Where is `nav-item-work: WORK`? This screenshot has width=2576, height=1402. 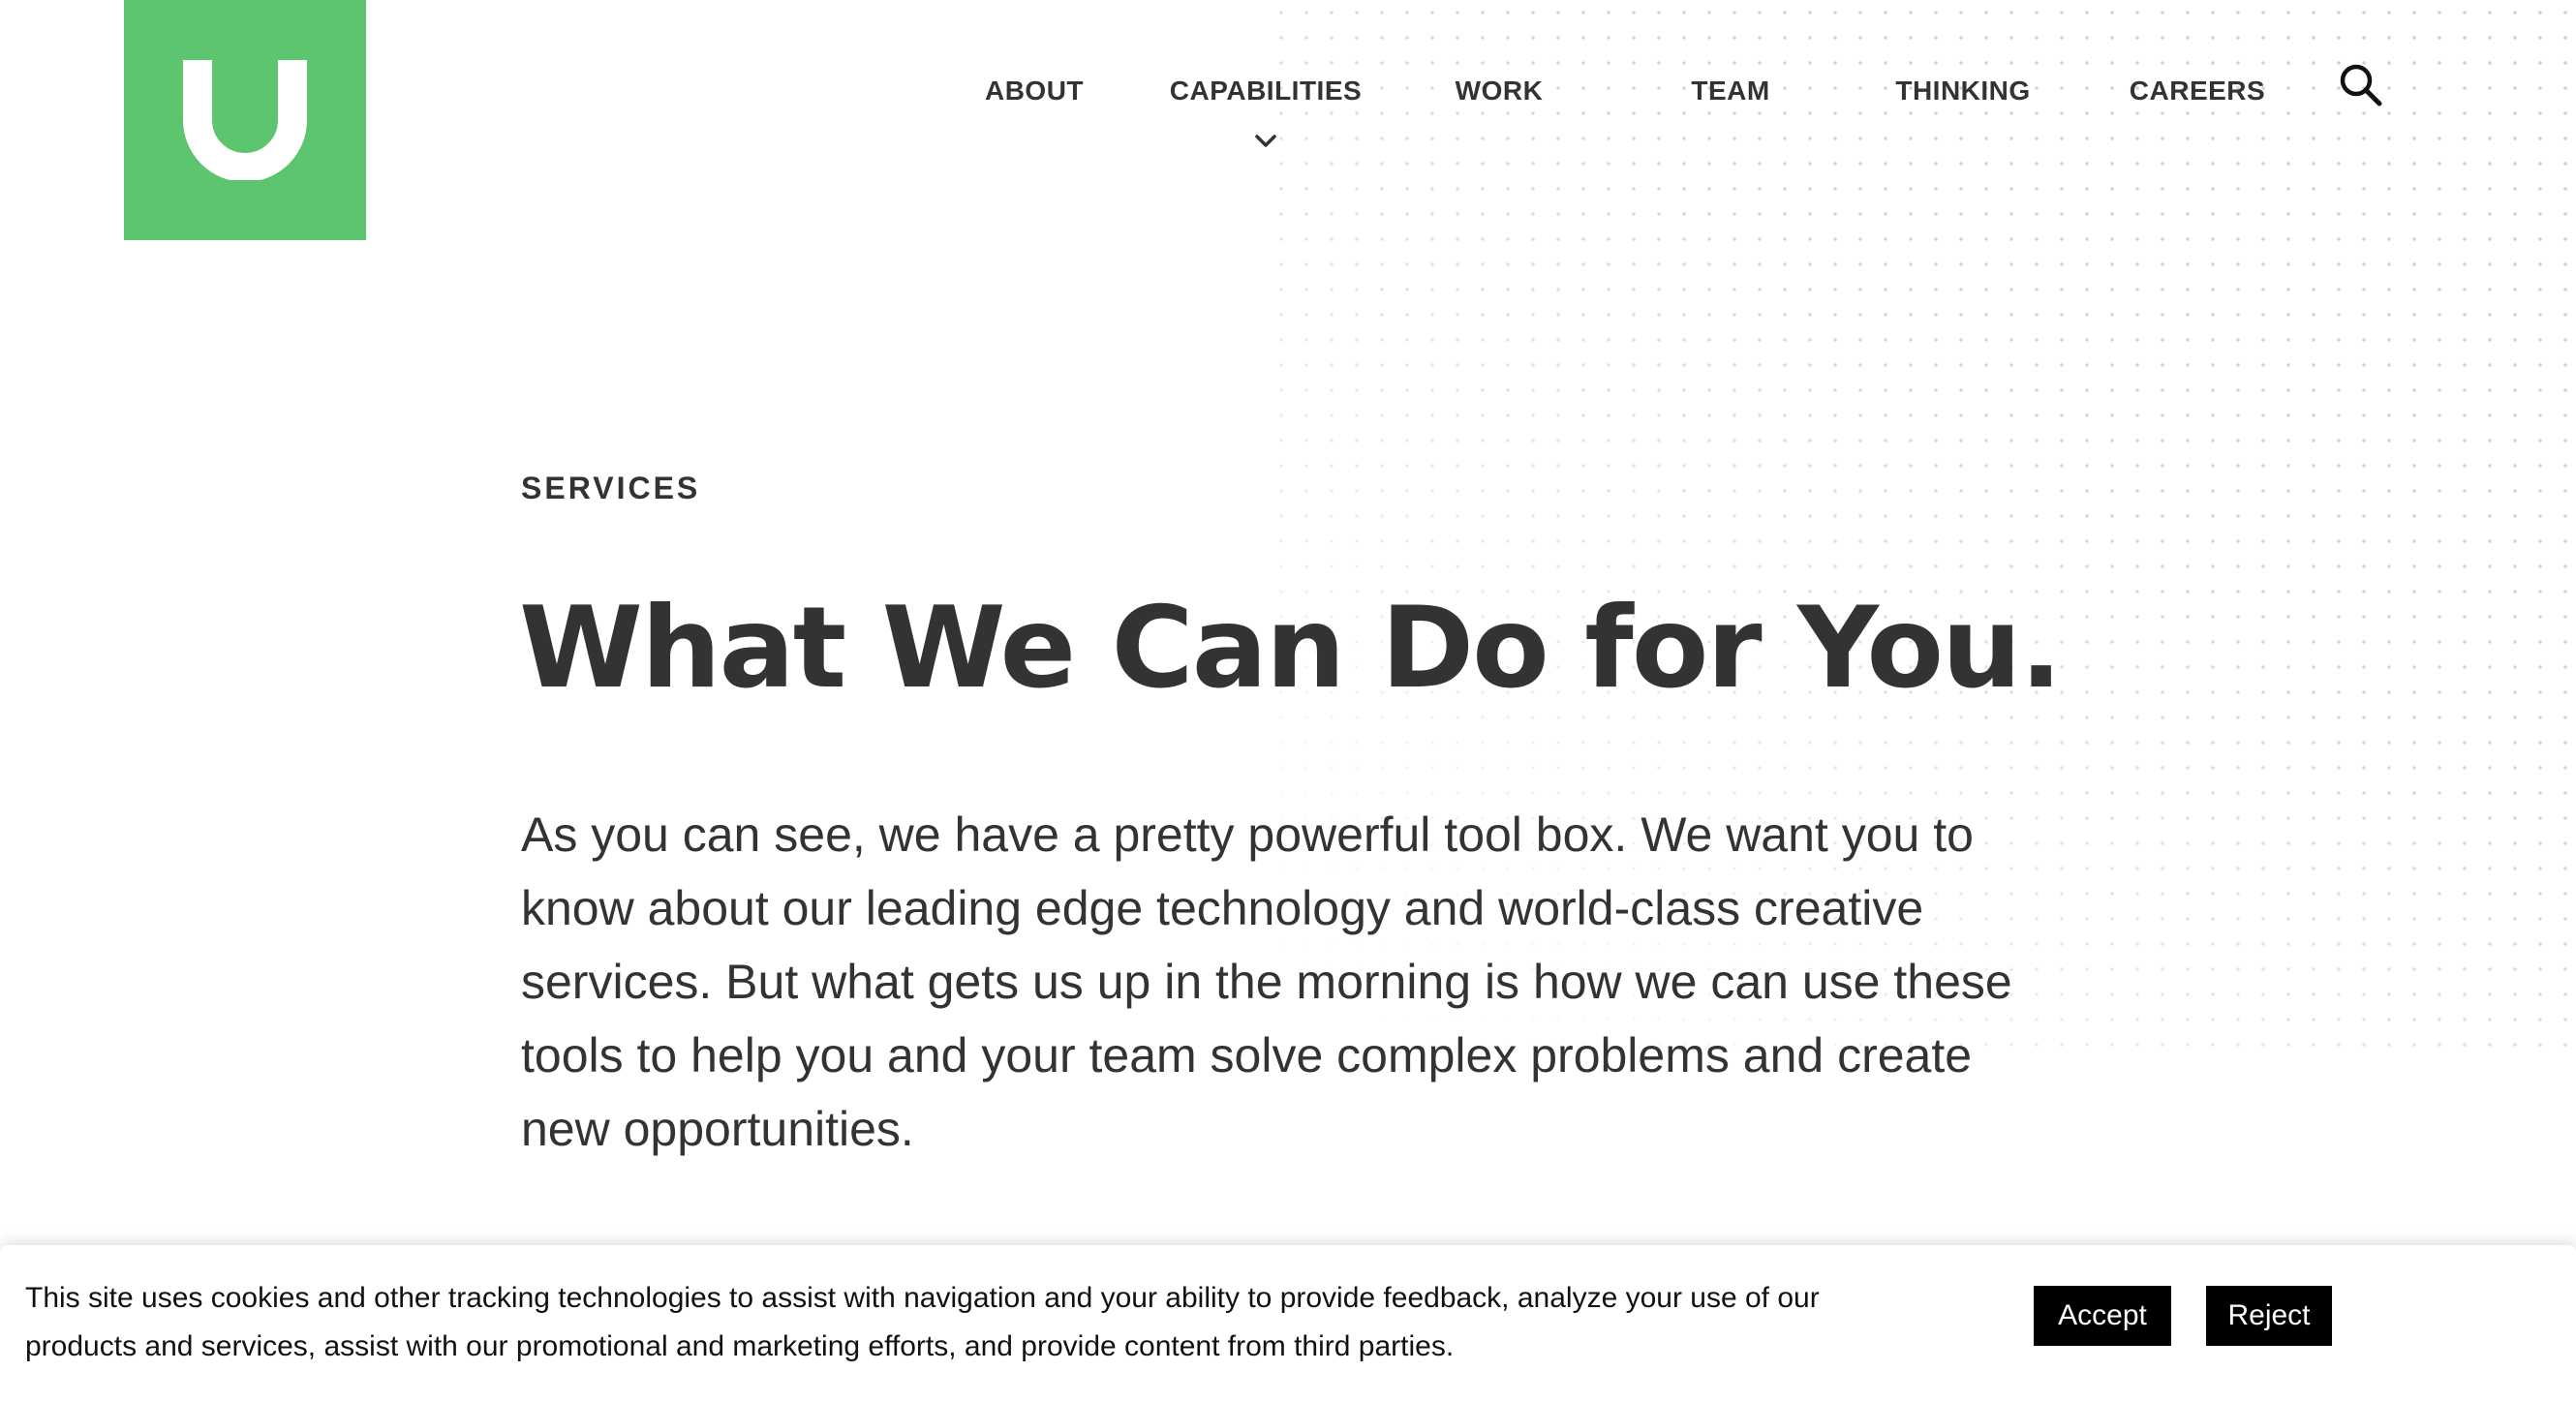
nav-item-work: WORK is located at coordinates (1500, 92).